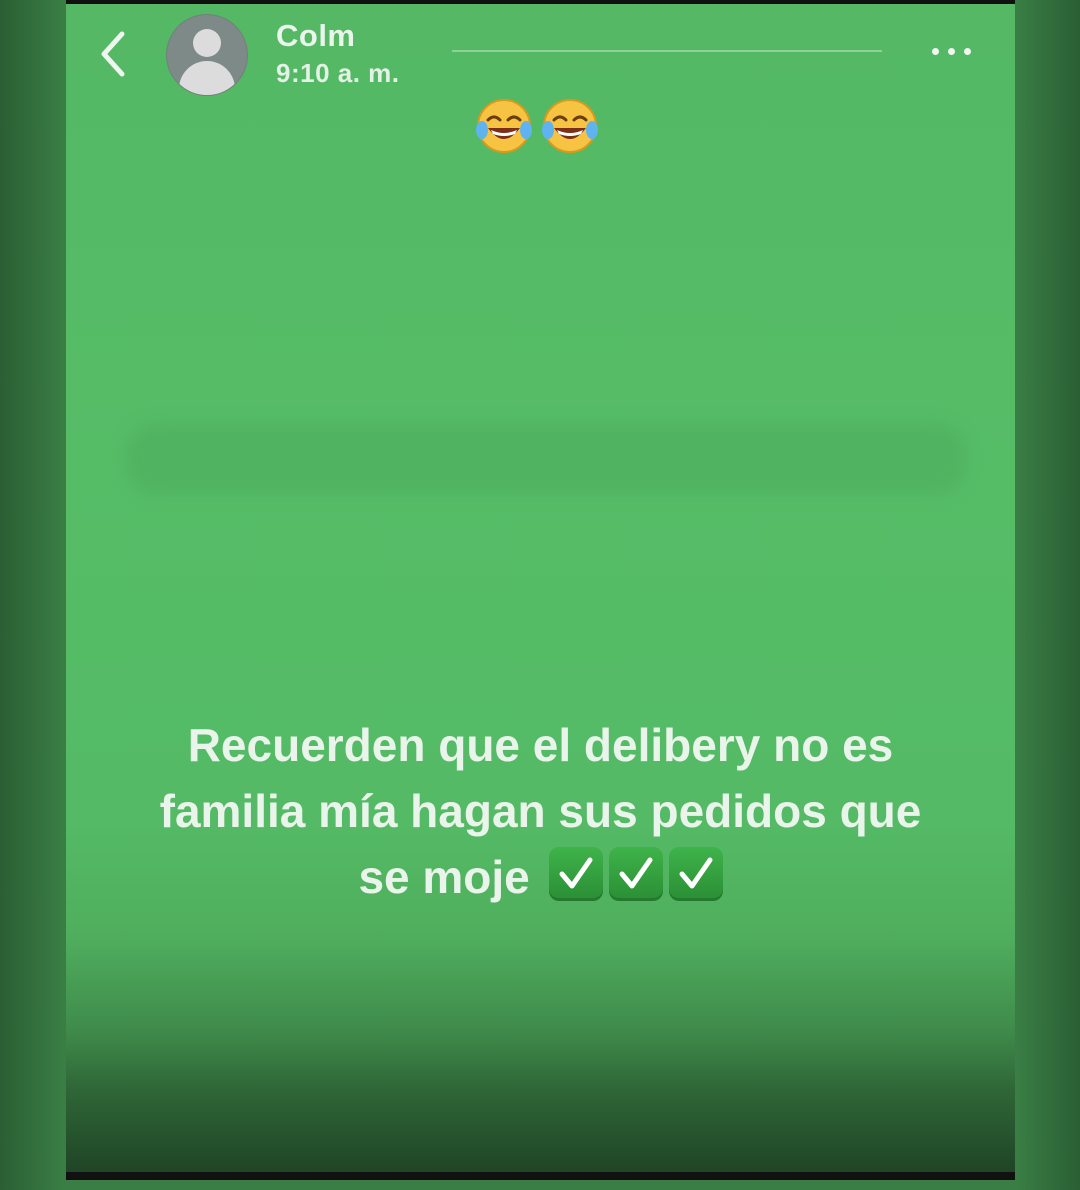 The width and height of the screenshot is (1080, 1190). I want to click on avatar, so click(207, 55).